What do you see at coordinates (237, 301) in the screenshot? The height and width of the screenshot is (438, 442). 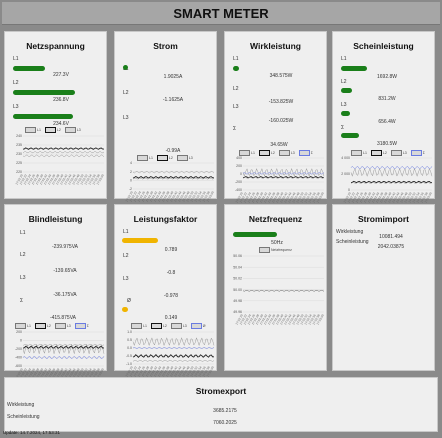 I see `y-tick-label: 49.98` at bounding box center [237, 301].